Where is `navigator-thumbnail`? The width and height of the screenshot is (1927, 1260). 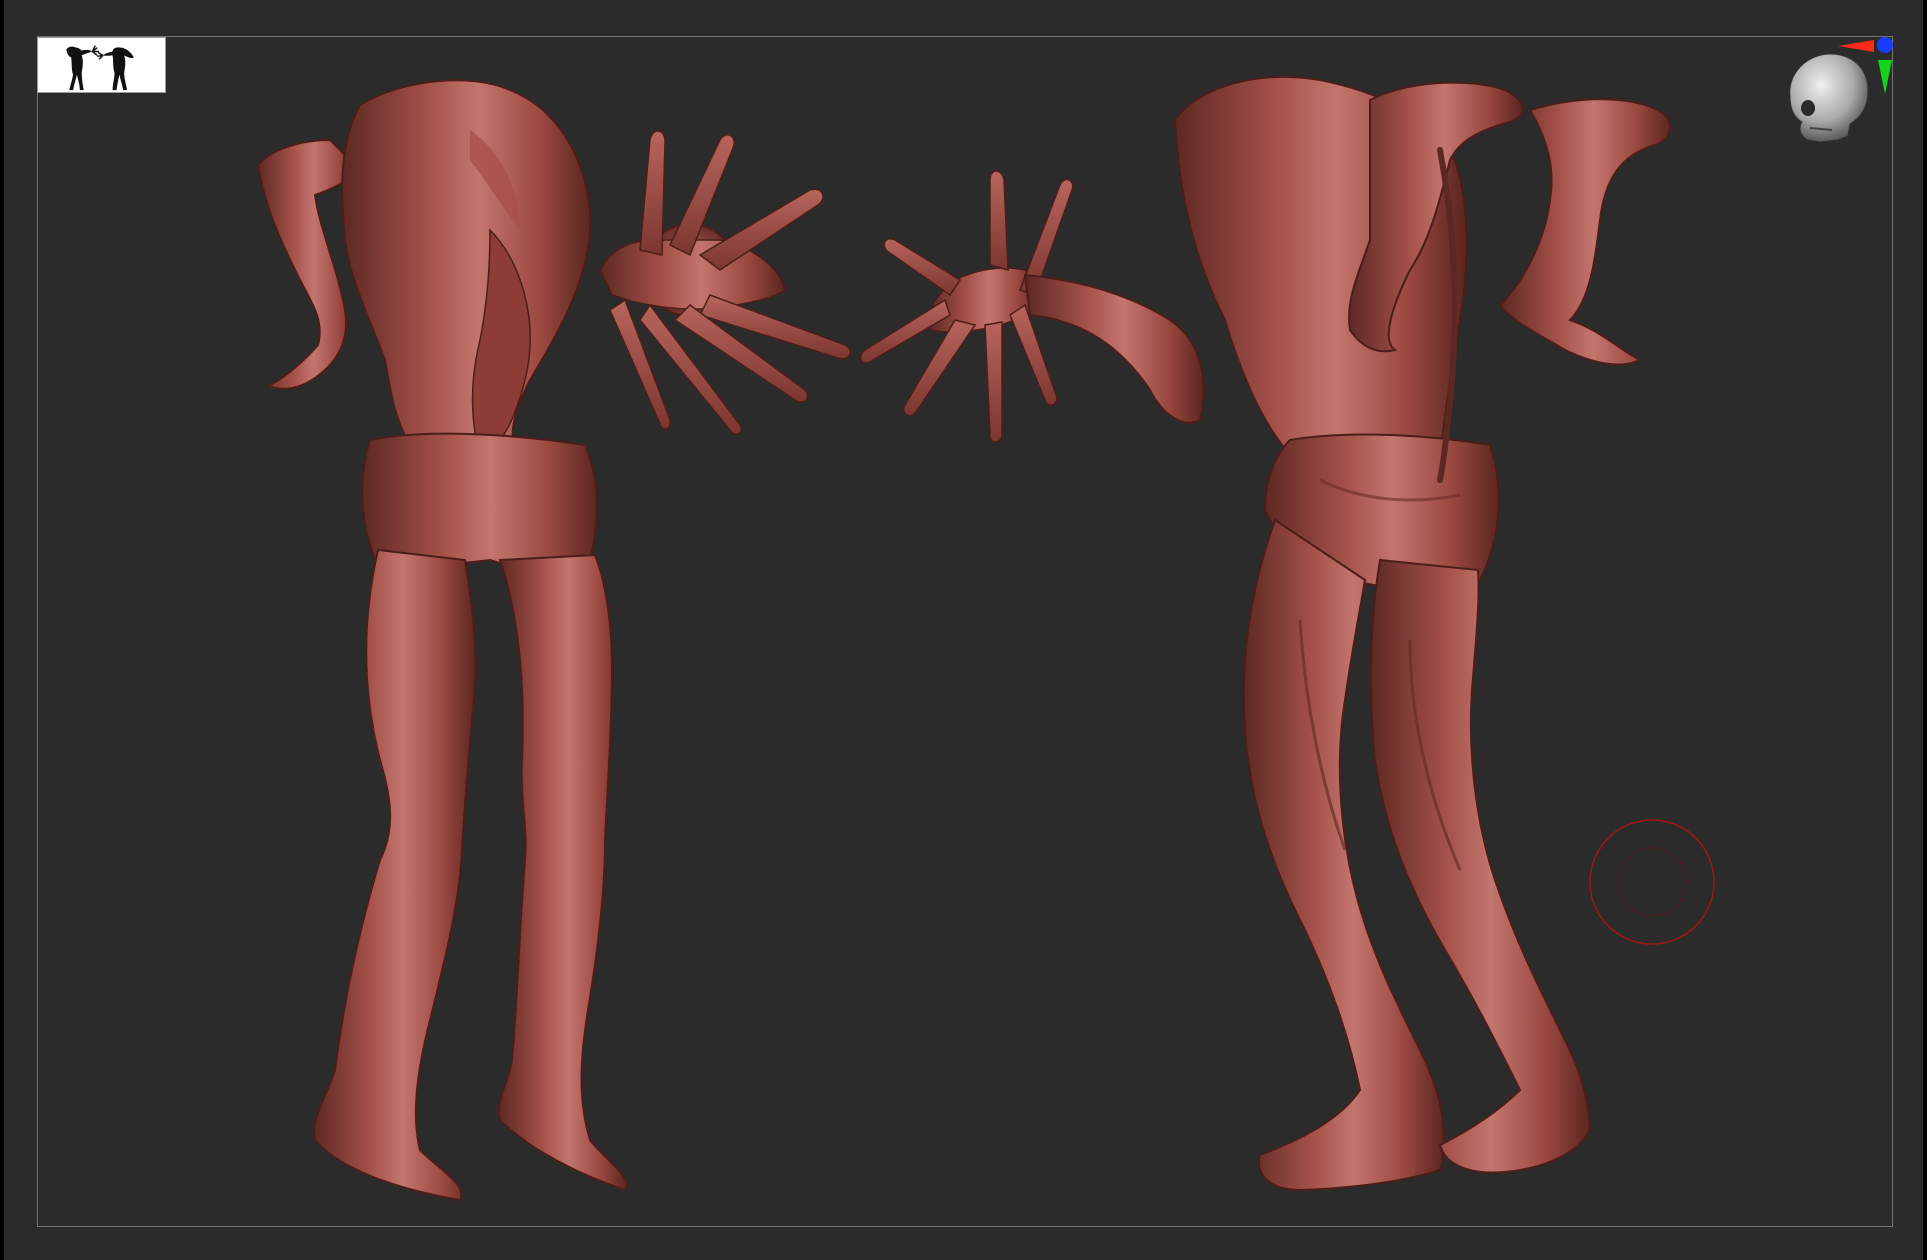
navigator-thumbnail is located at coordinates (101, 65).